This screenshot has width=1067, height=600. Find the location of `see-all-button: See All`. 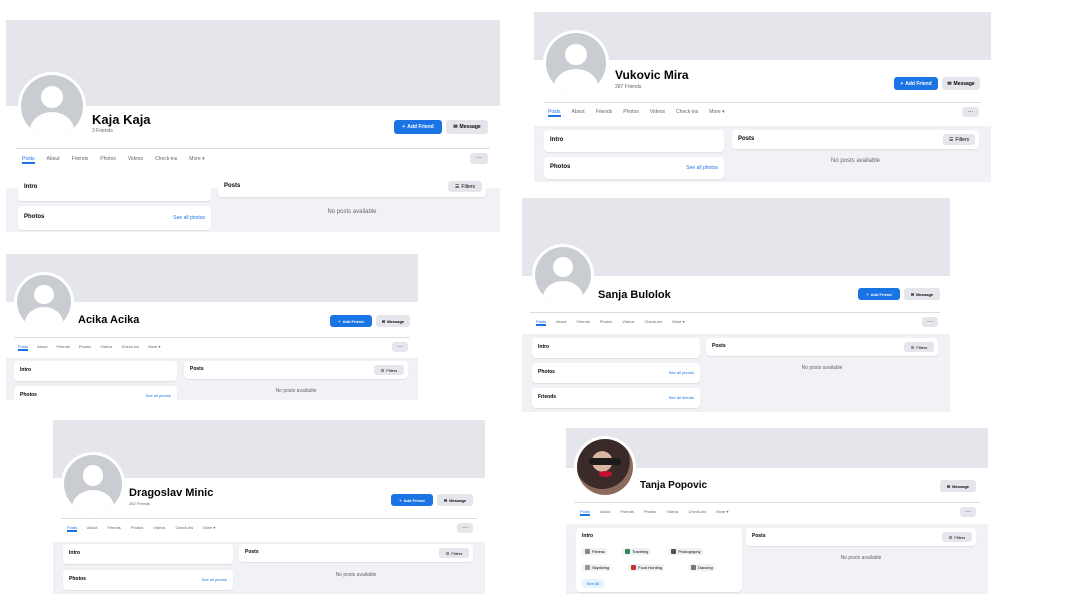

see-all-button: See All is located at coordinates (593, 583).